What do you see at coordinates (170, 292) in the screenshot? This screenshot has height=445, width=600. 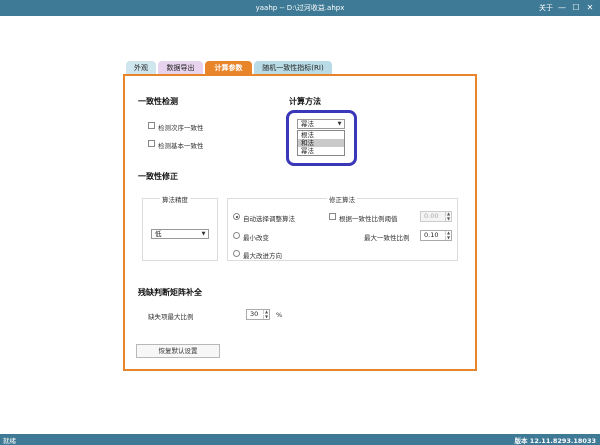 I see `missing-matrix-heading: 残缺判断矩阵补全` at bounding box center [170, 292].